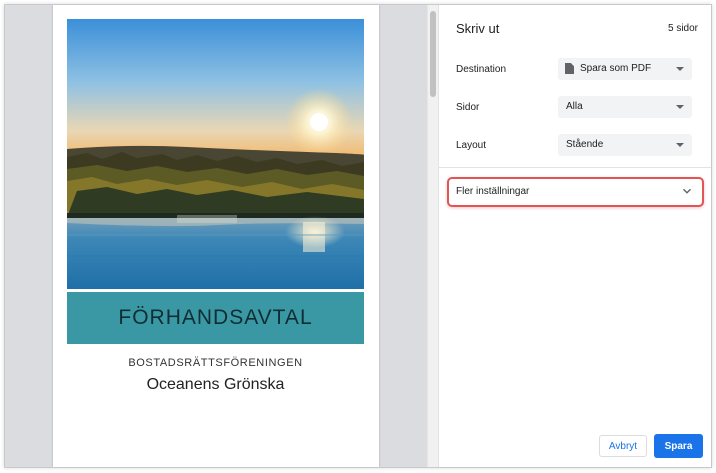 The image size is (716, 473). What do you see at coordinates (493, 191) in the screenshot?
I see `more-settings-label: Fler inställningar` at bounding box center [493, 191].